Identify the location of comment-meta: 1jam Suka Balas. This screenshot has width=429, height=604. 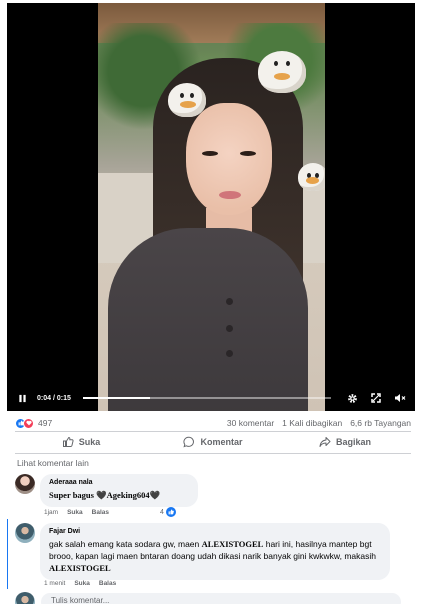
(76, 512).